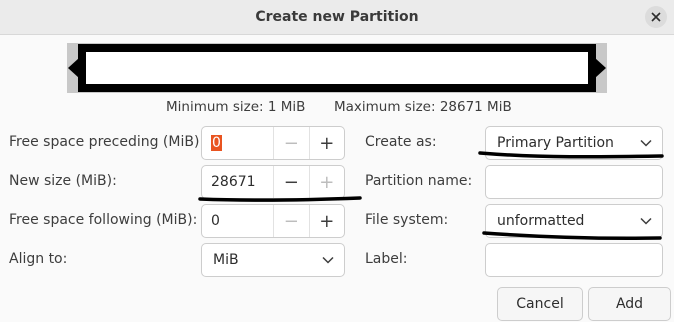 This screenshot has height=322, width=674. I want to click on dialog-title: Create new Partition, so click(337, 17).